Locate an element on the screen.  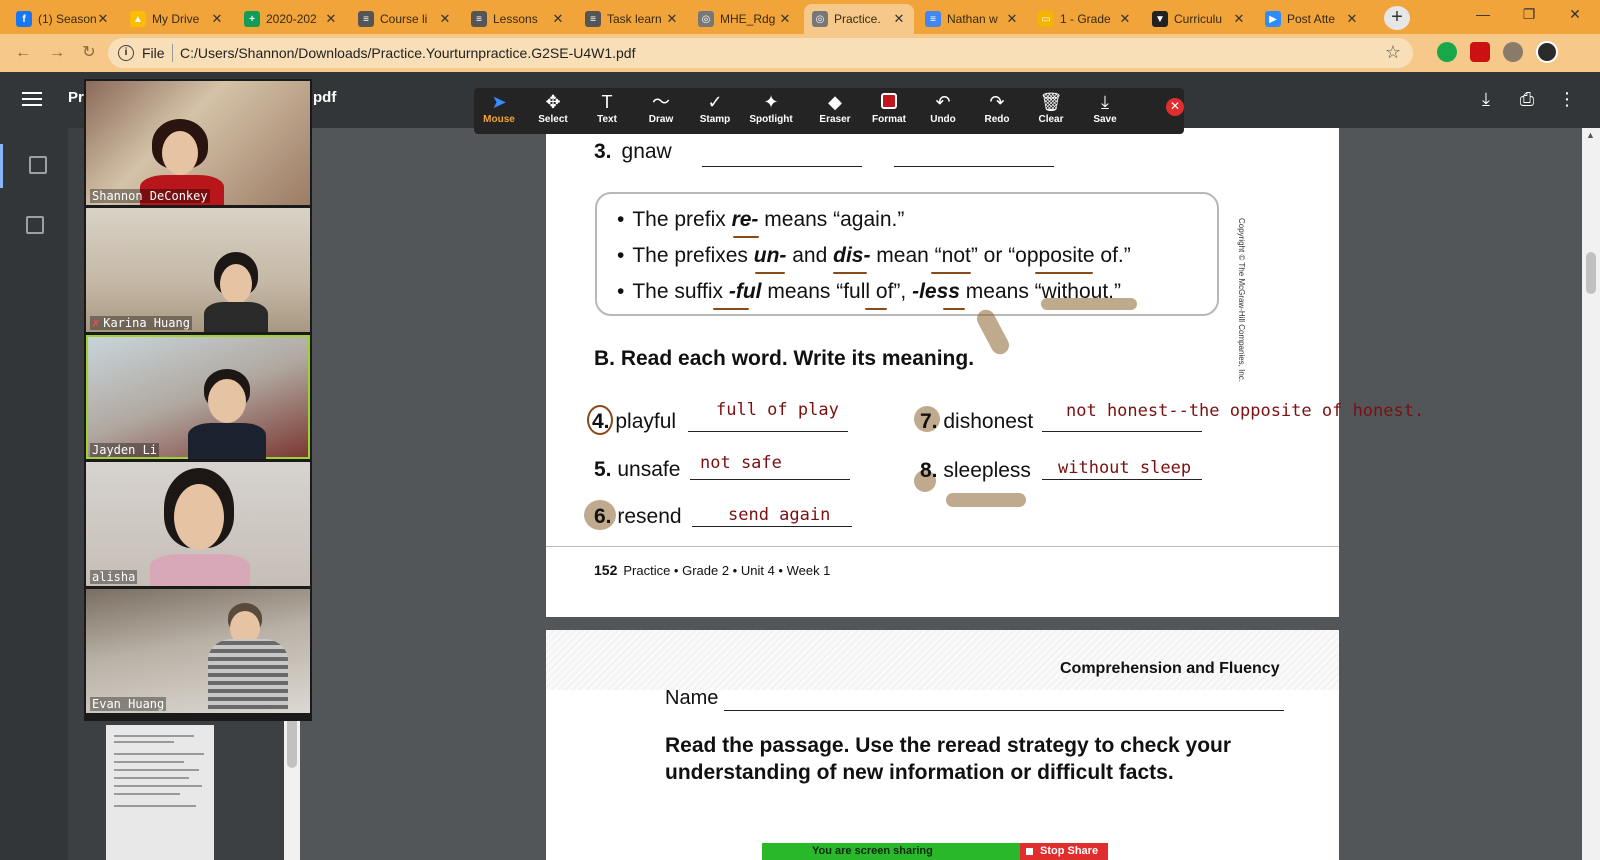
menu-icon is located at coordinates (32, 100).